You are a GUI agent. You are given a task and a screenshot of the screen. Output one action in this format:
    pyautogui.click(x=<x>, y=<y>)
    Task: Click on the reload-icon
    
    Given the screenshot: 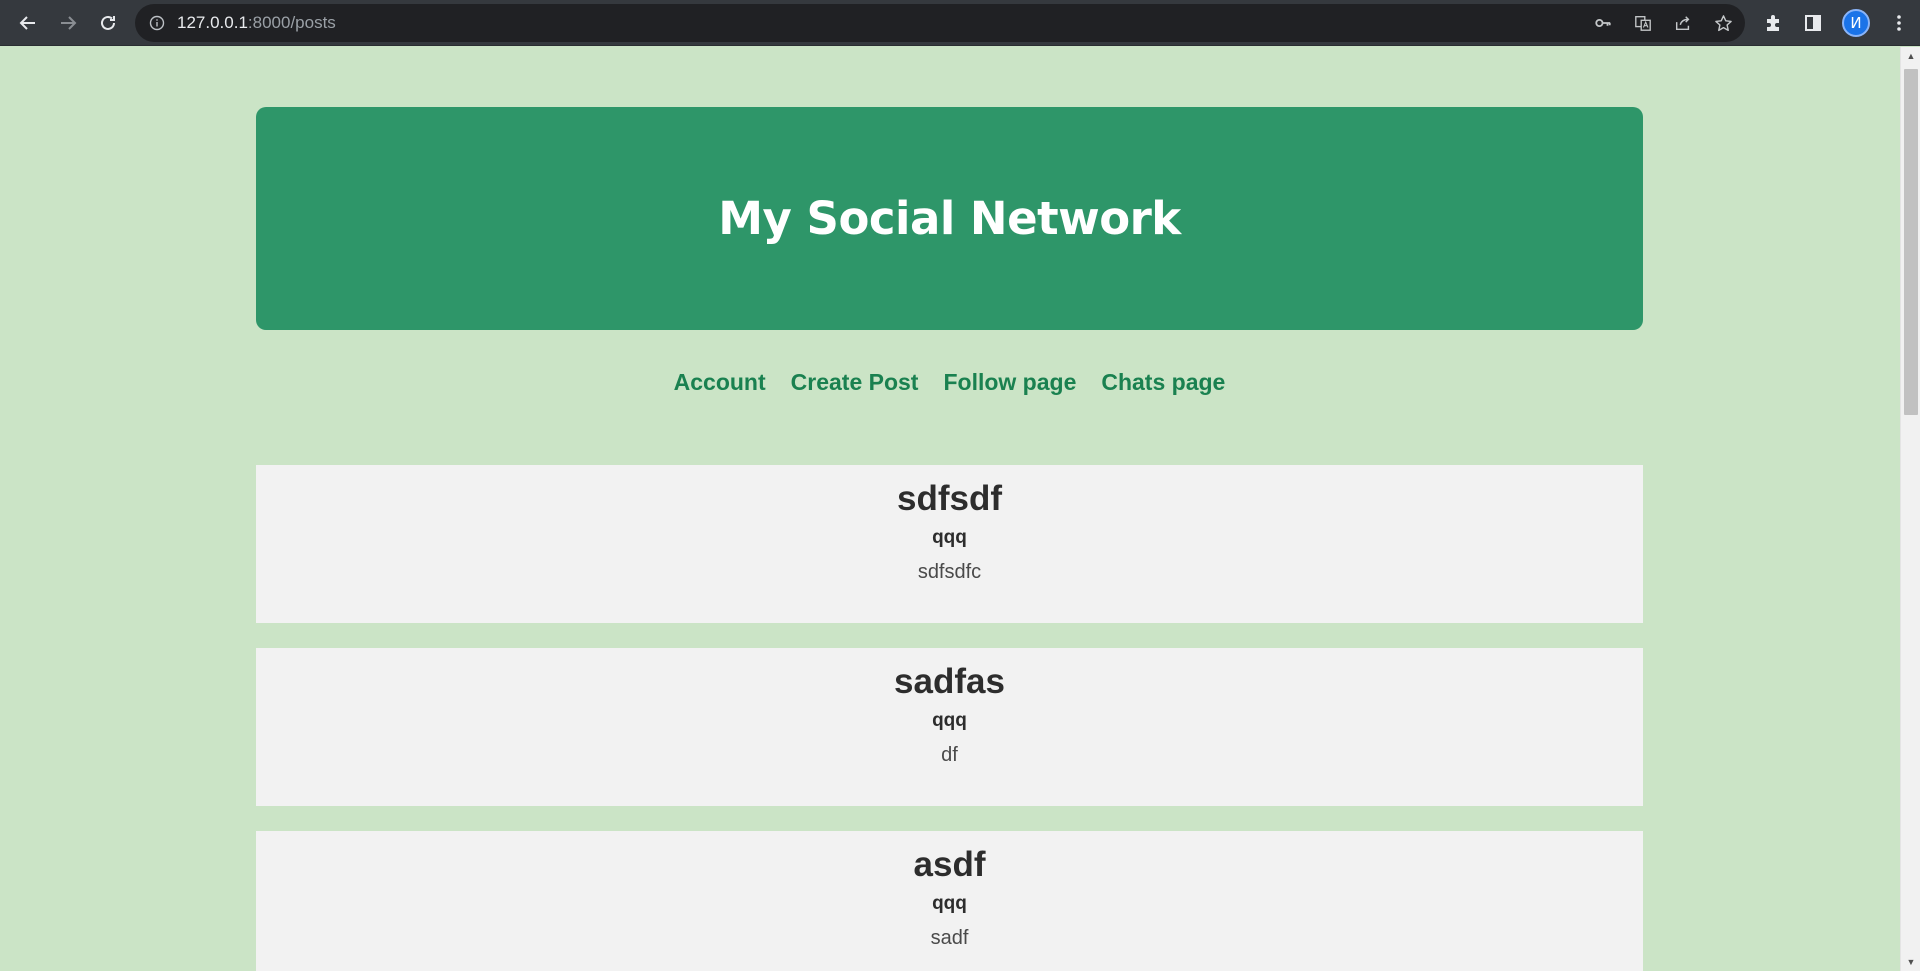 What is the action you would take?
    pyautogui.click(x=108, y=22)
    